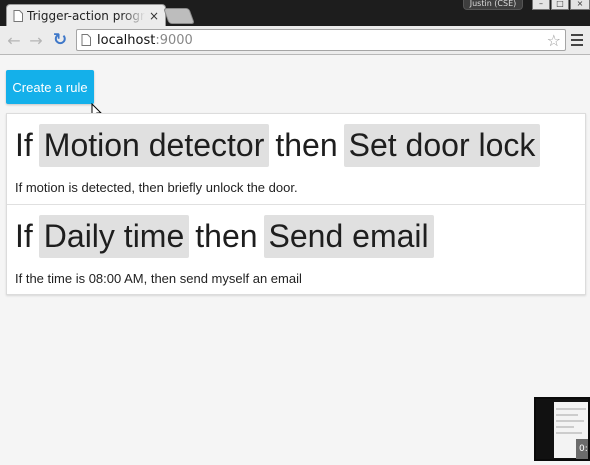 This screenshot has height=465, width=590. I want to click on rule-sentence: If Motion detector then Set door lock, so click(278, 145).